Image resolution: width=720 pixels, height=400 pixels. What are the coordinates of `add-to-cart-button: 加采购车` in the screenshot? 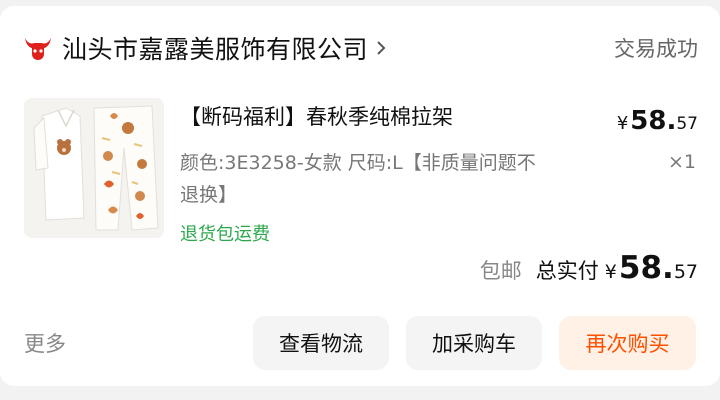 It's located at (474, 343).